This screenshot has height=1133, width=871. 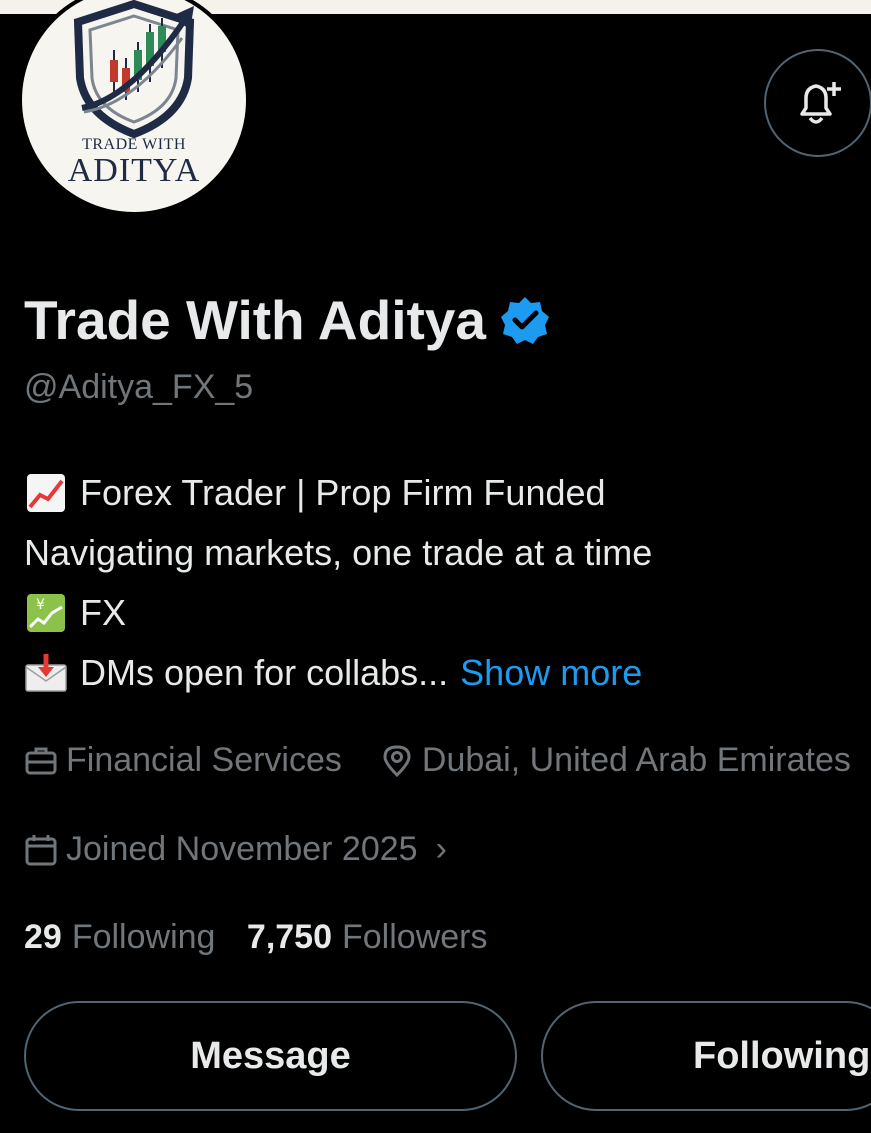 I want to click on chevron-right-icon: ›, so click(x=441, y=849).